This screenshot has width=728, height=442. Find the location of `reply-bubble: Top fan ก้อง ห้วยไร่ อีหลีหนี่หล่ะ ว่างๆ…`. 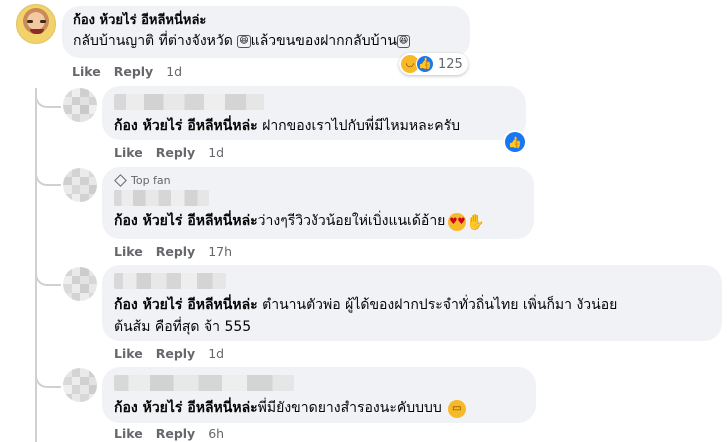

reply-bubble: Top fan ก้อง ห้วยไร่ อีหลีหนี่หล่ะ ว่างๆ… is located at coordinates (318, 203).